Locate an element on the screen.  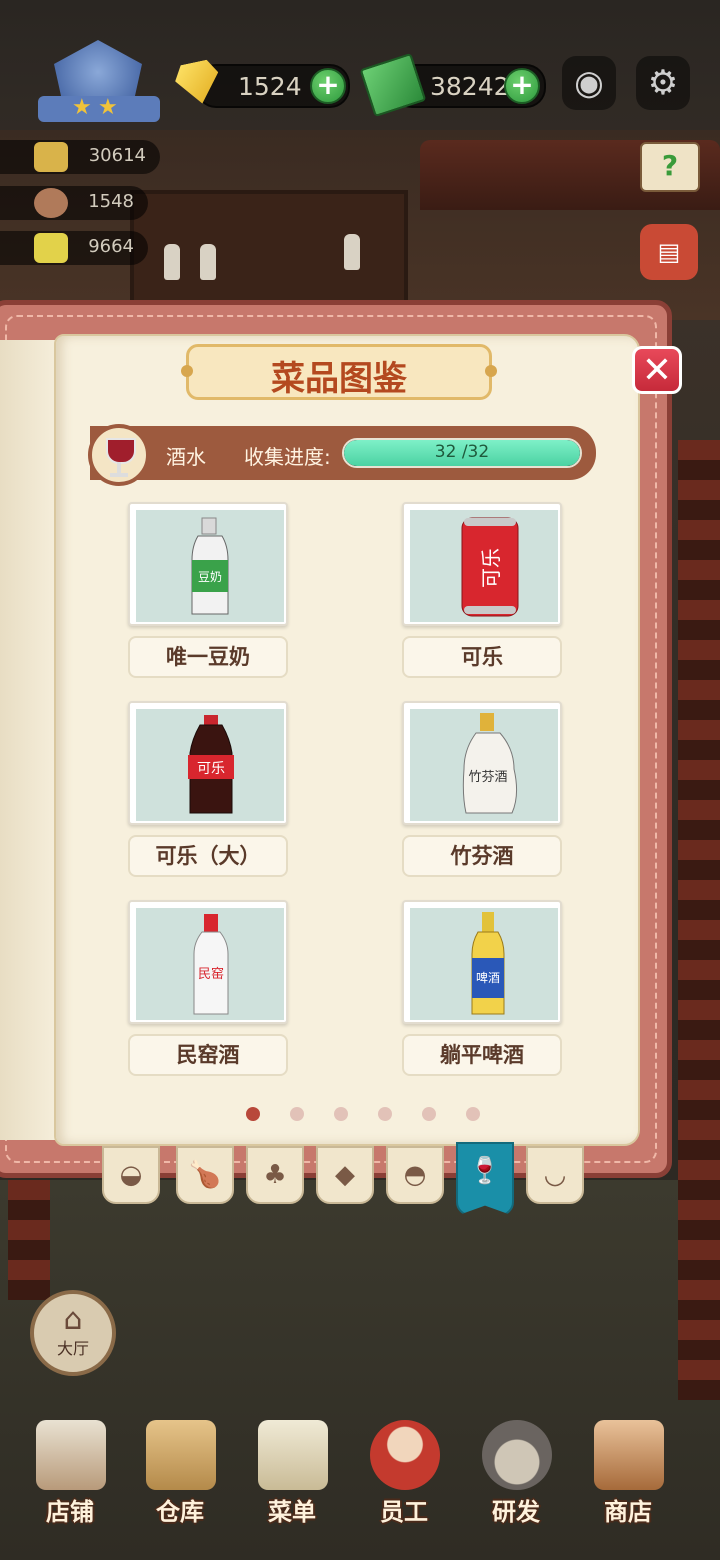
tab-bowl: ◡ is located at coordinates (555, 1175).